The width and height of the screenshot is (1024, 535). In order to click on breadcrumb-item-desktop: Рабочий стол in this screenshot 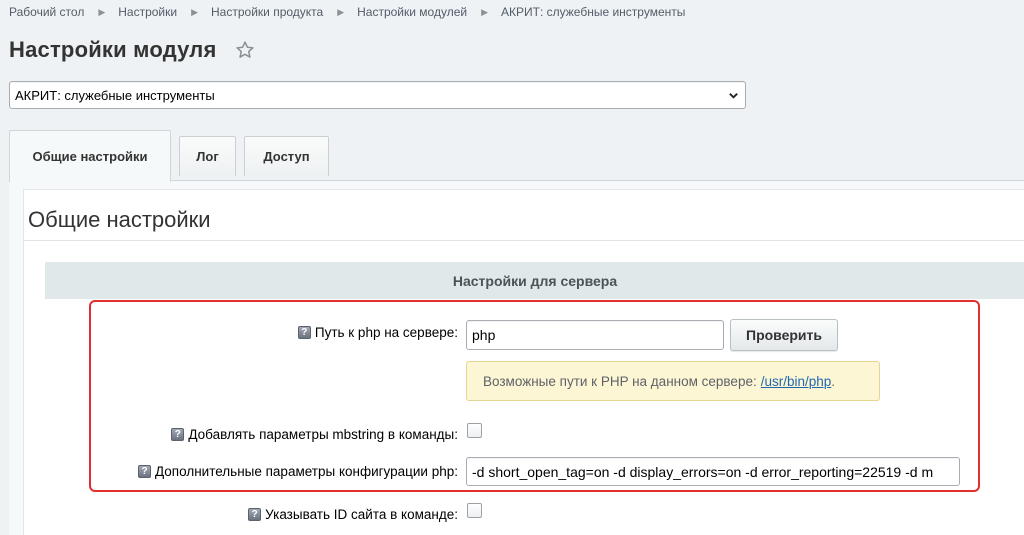, I will do `click(46, 12)`.